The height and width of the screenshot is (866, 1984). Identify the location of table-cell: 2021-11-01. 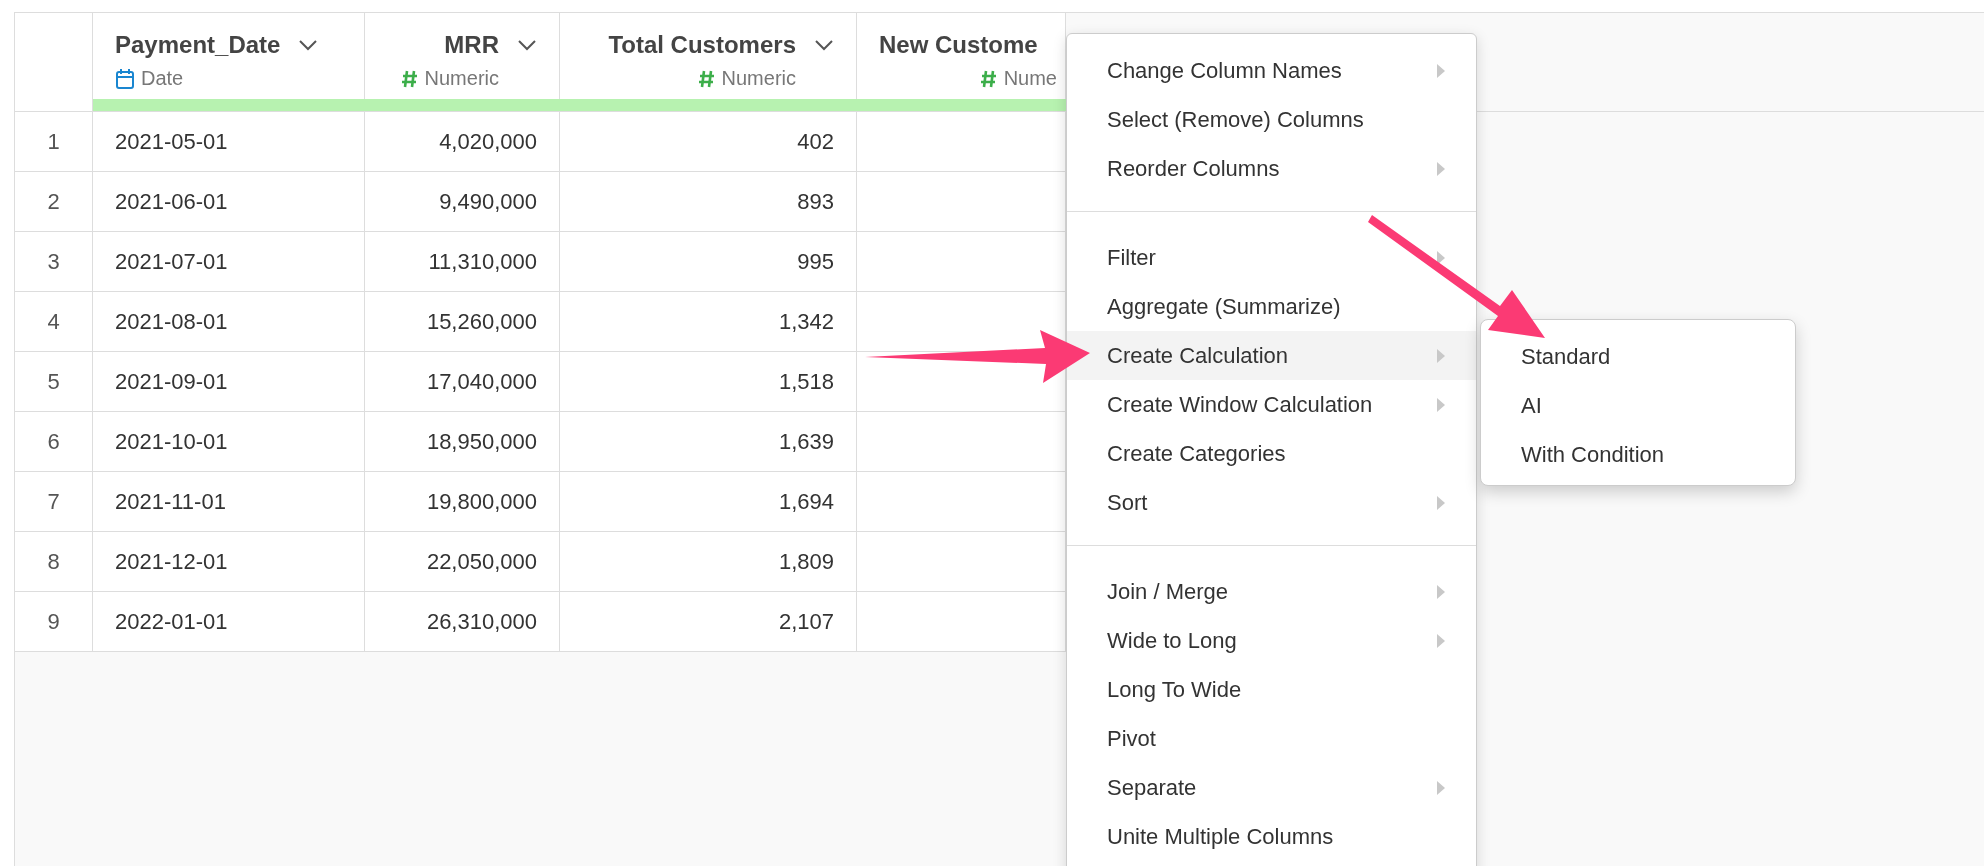
(229, 502).